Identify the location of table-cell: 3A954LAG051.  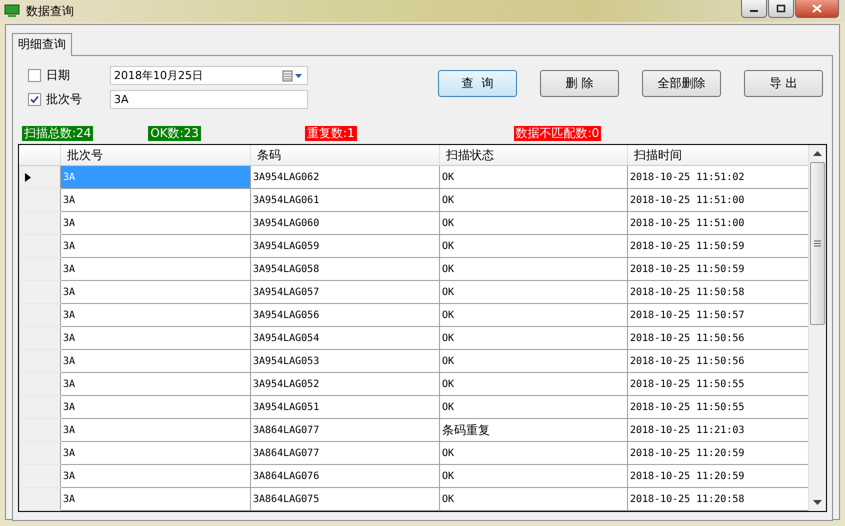
(345, 407).